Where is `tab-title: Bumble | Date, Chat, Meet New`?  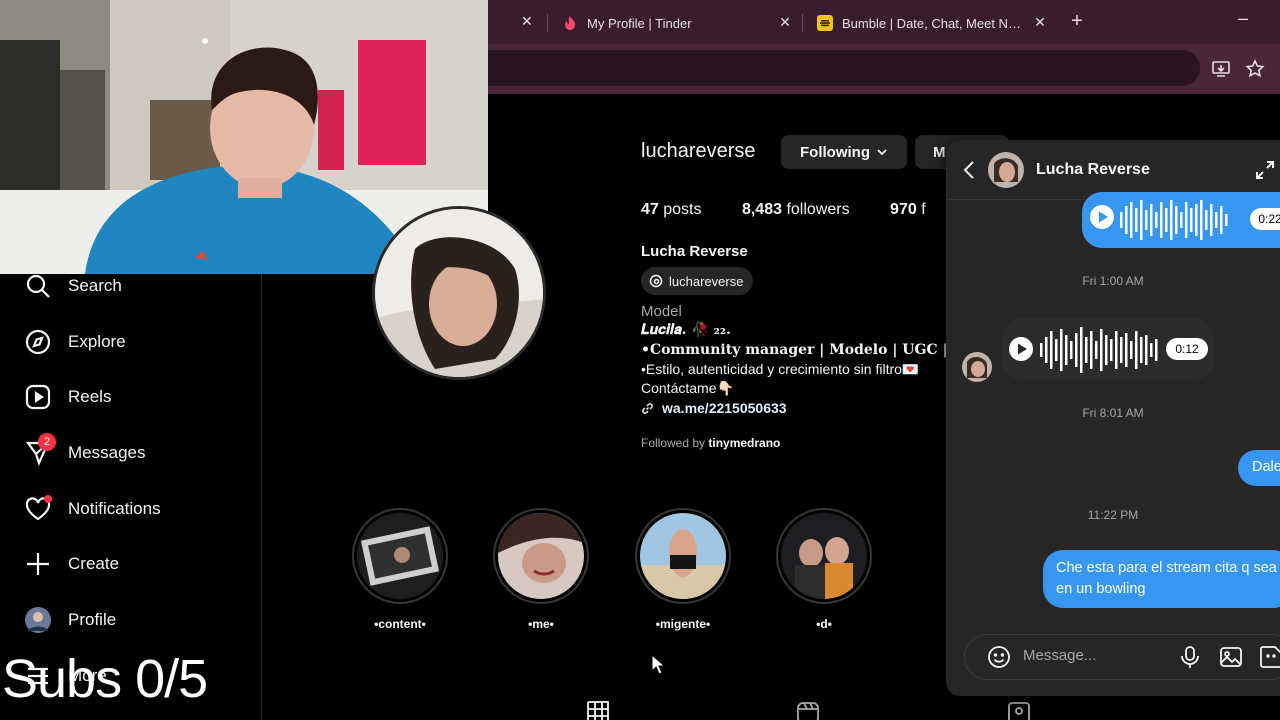
tab-title: Bumble | Date, Chat, Meet New is located at coordinates (932, 23).